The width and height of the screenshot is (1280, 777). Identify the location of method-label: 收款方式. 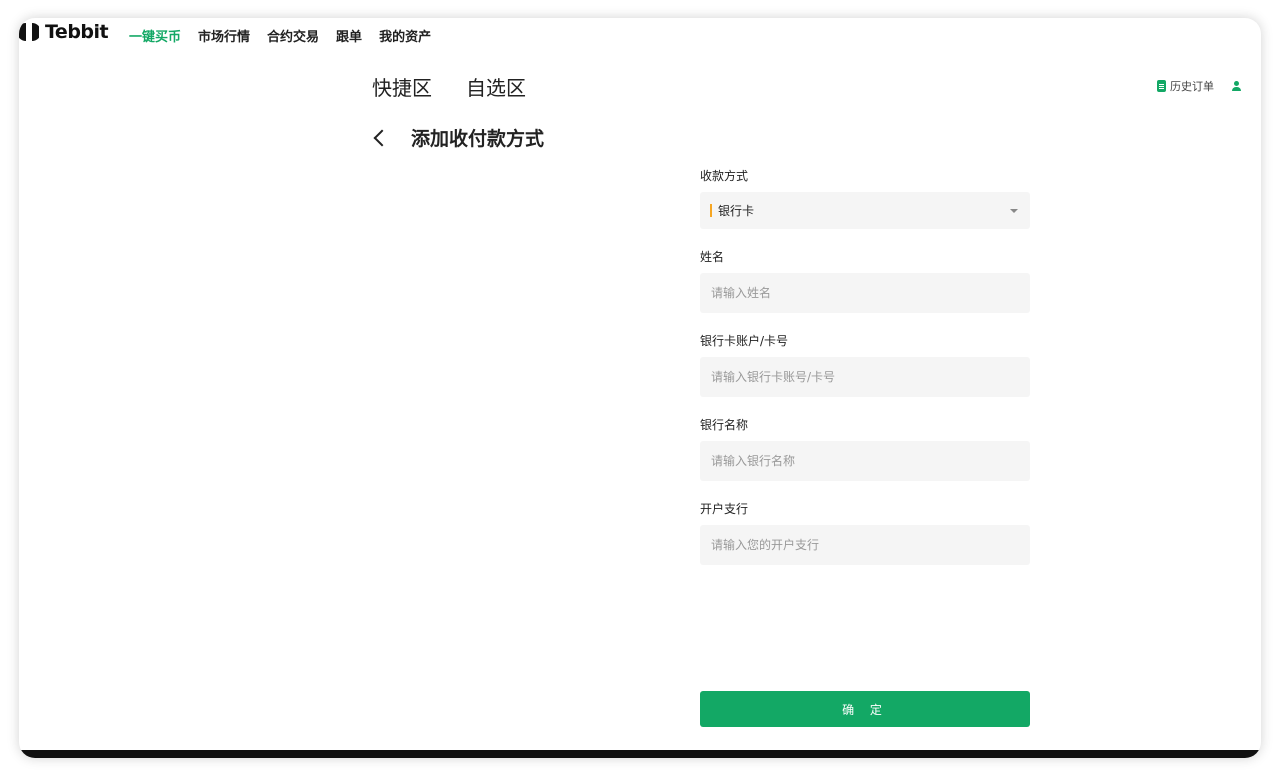
(724, 176).